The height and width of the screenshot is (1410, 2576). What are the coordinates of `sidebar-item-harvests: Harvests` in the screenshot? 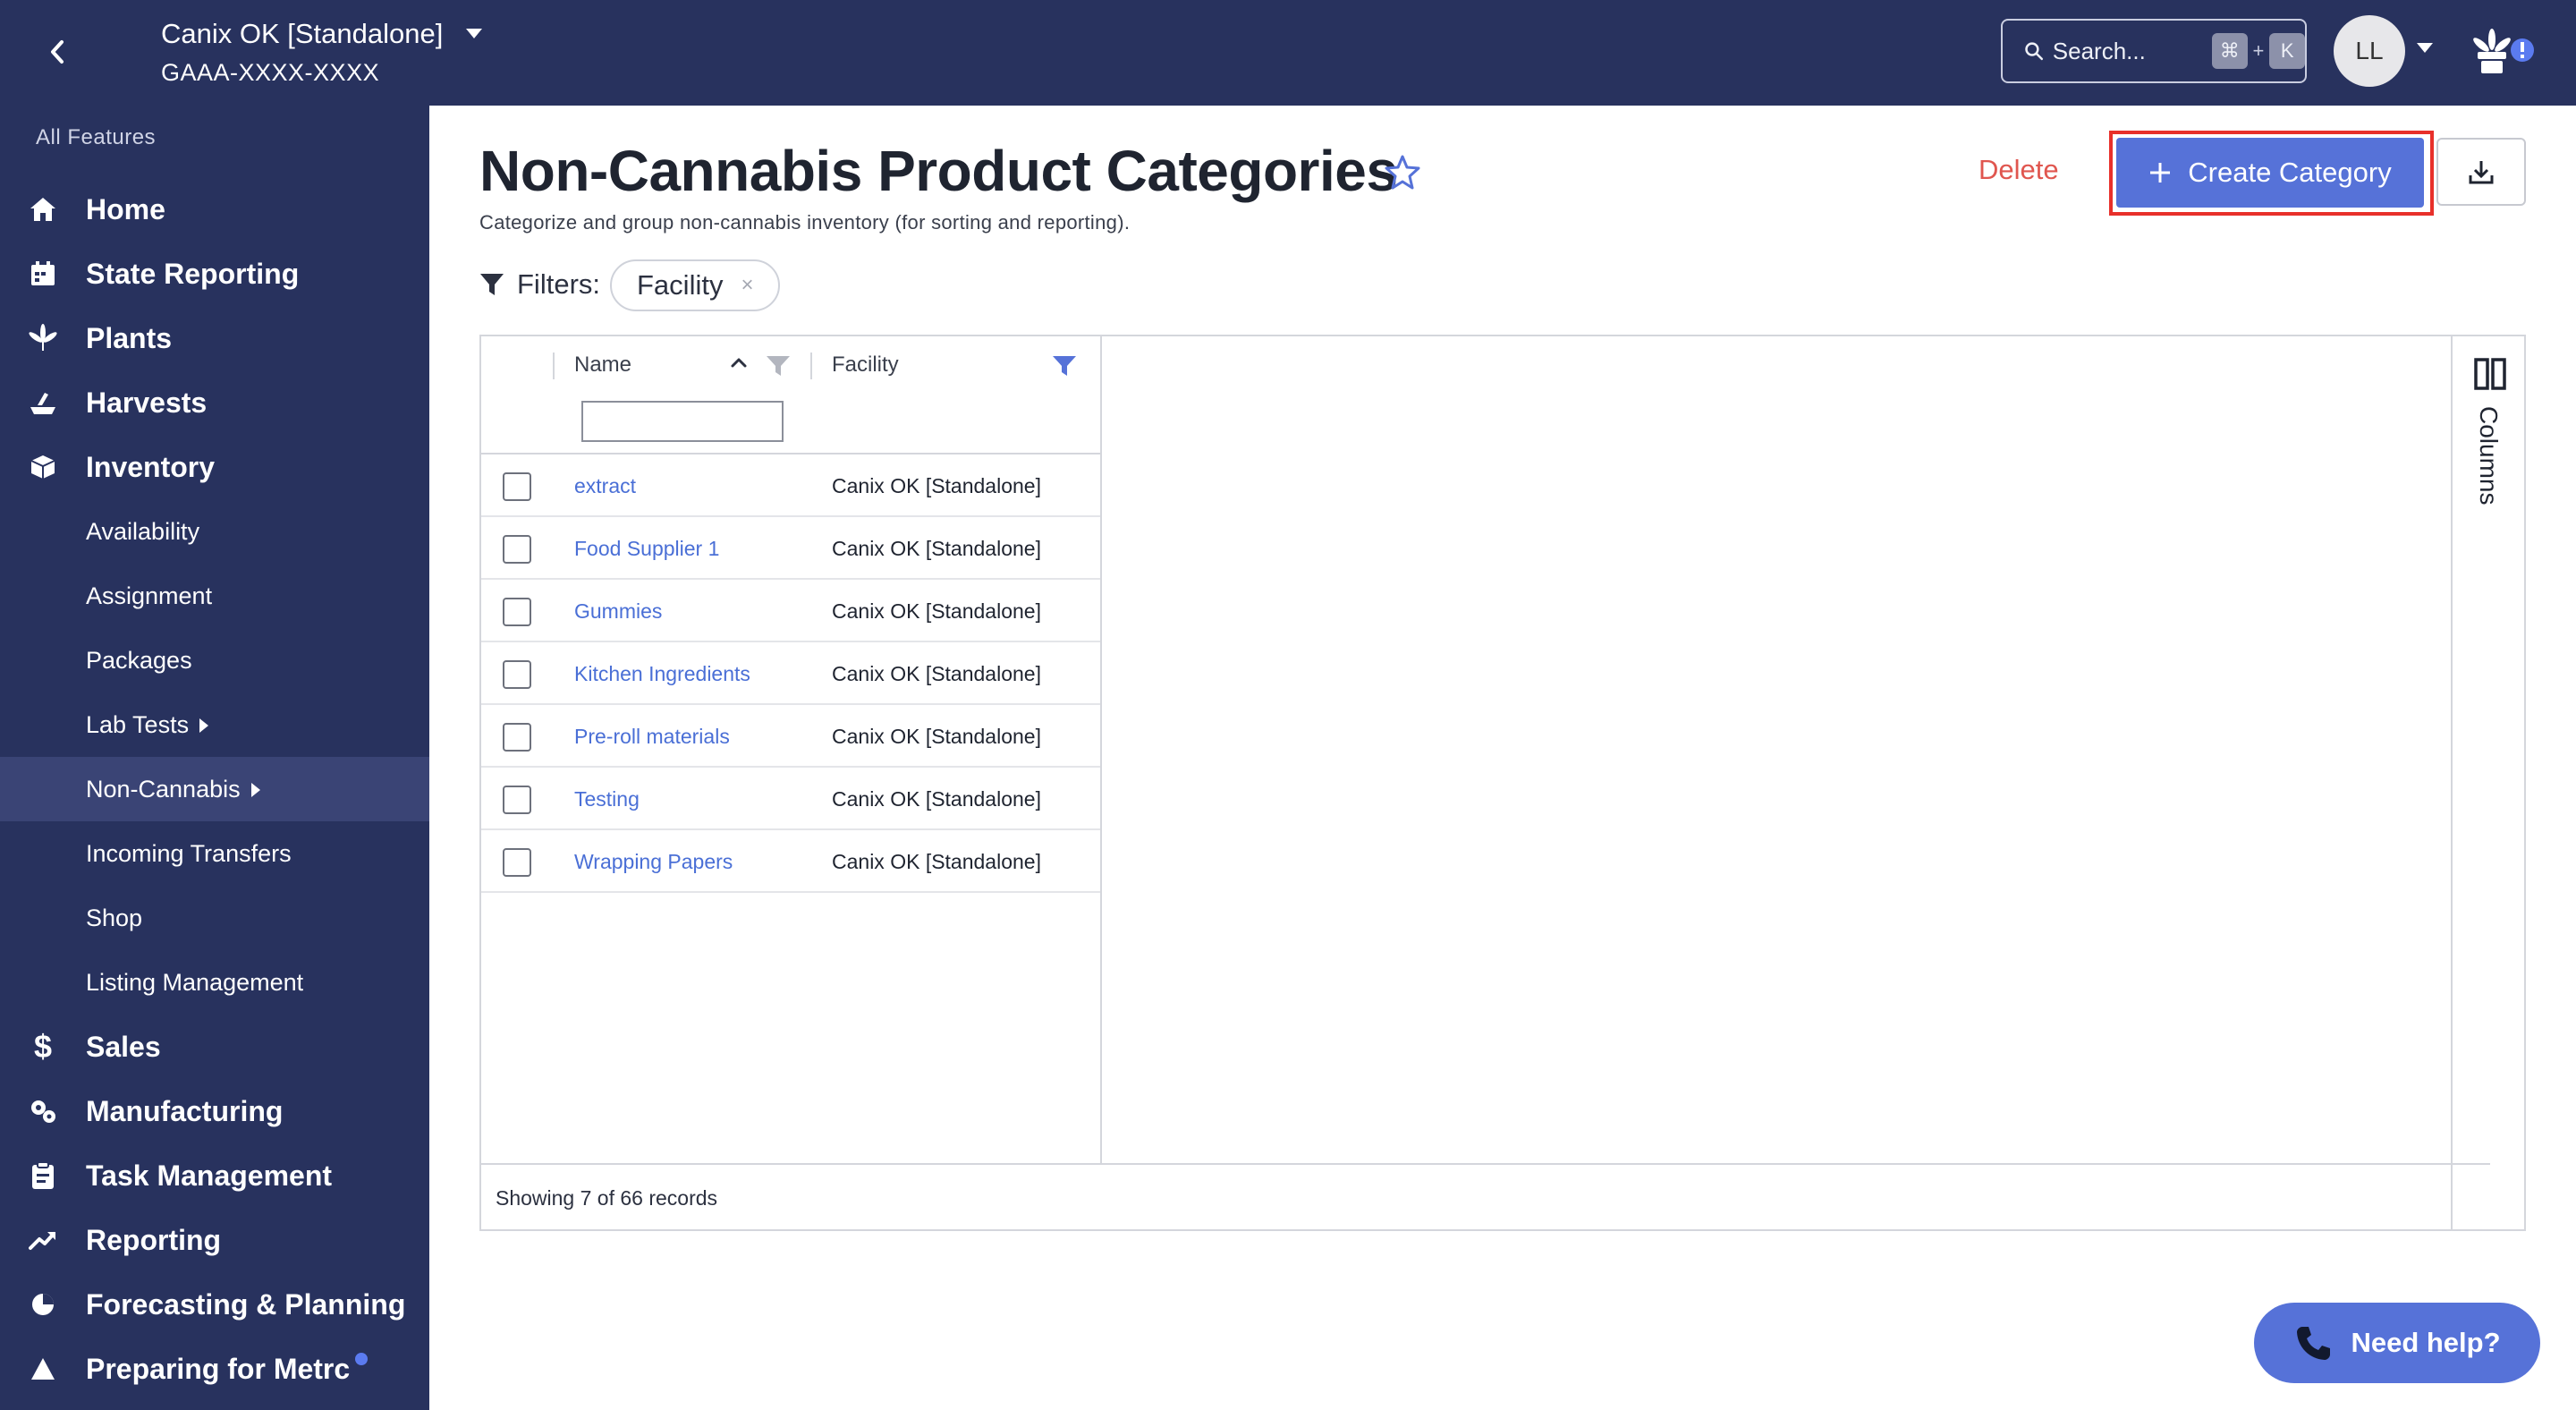 It's located at (214, 402).